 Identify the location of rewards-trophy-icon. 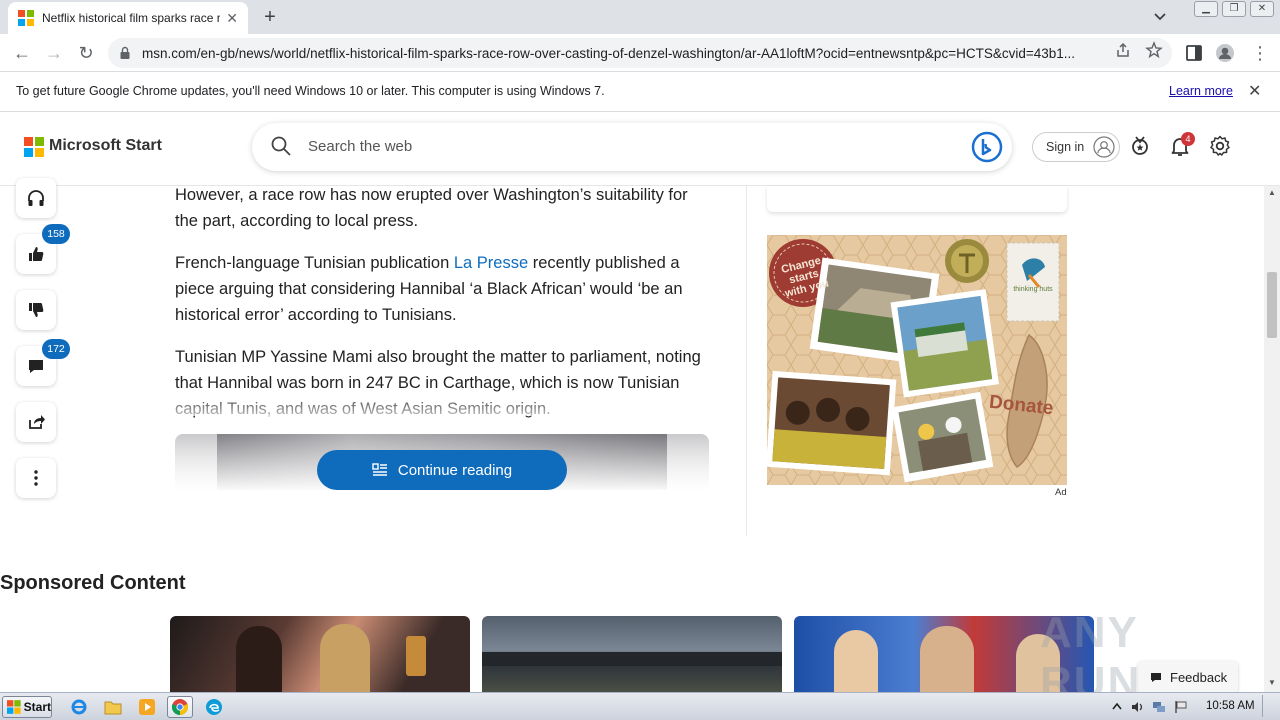
(1140, 146).